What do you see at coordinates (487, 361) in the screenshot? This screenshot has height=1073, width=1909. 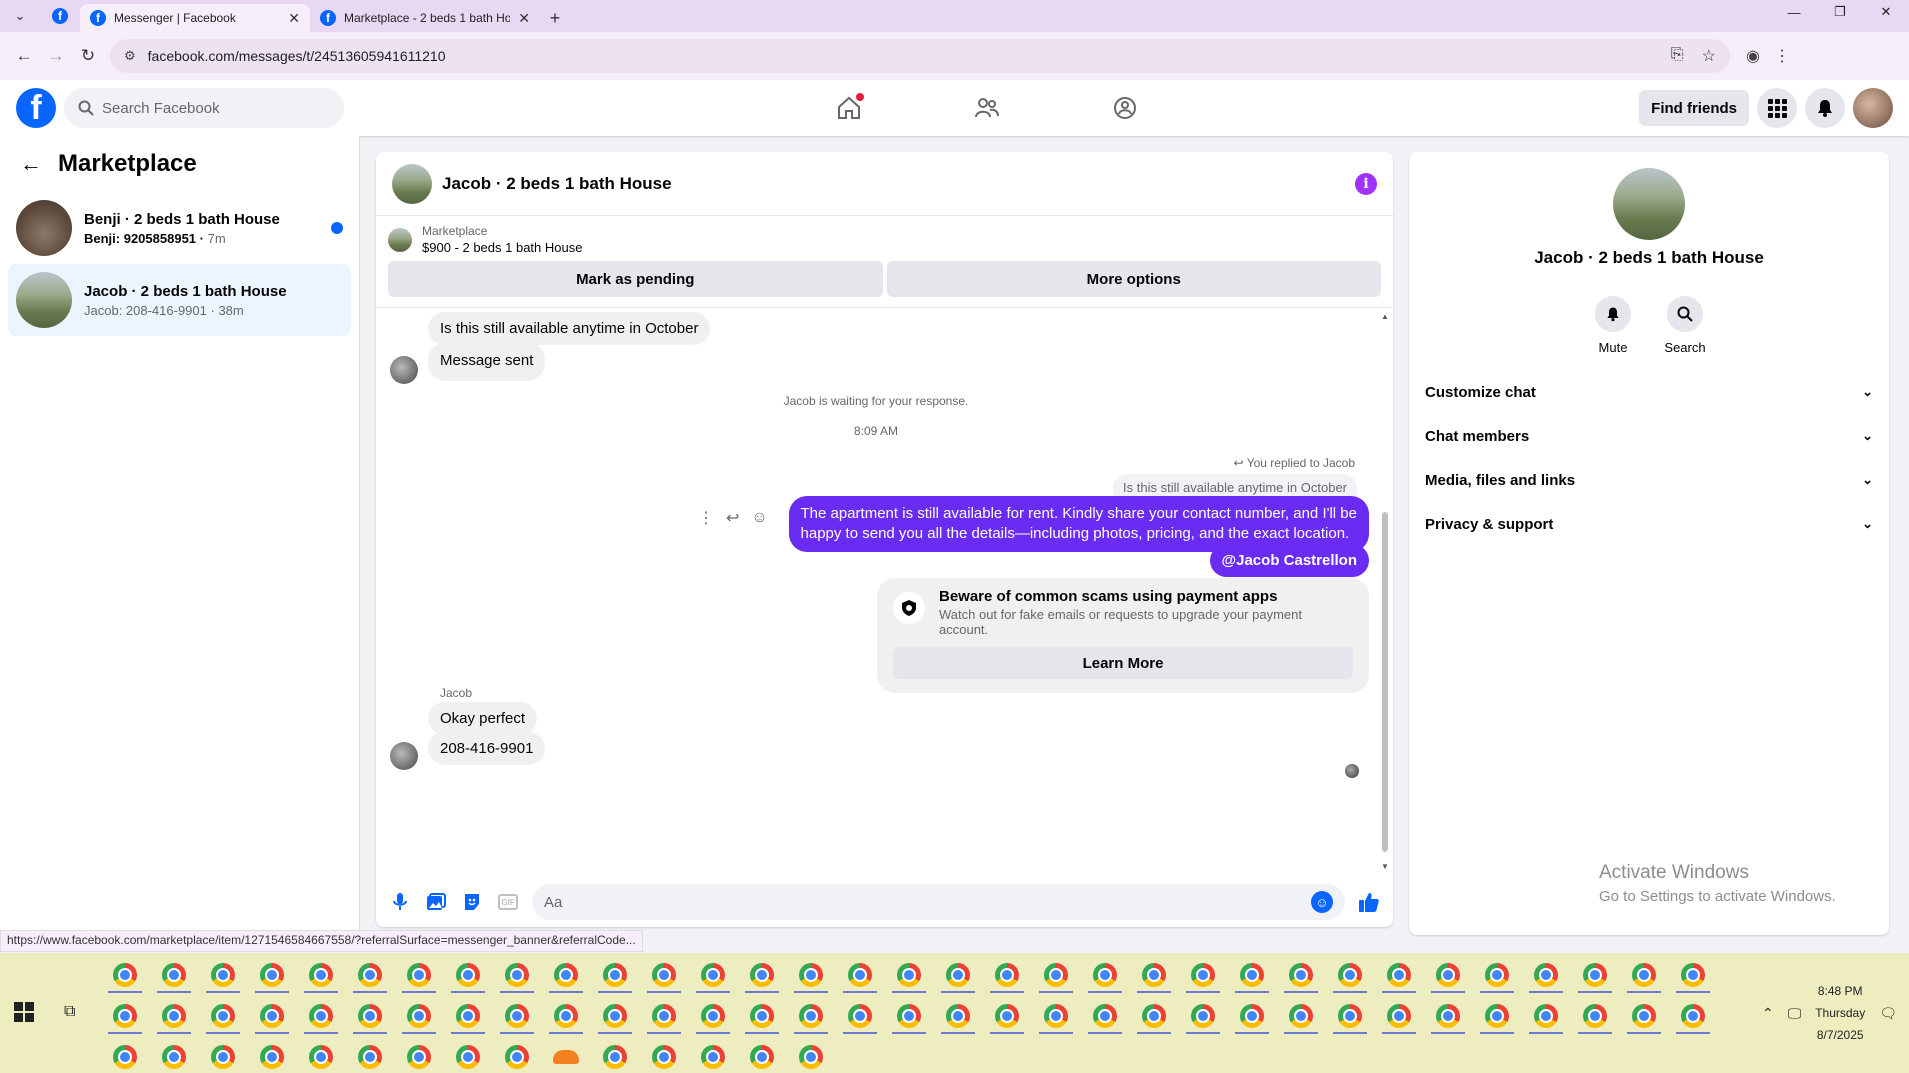 I see `incoming-message: Message sent` at bounding box center [487, 361].